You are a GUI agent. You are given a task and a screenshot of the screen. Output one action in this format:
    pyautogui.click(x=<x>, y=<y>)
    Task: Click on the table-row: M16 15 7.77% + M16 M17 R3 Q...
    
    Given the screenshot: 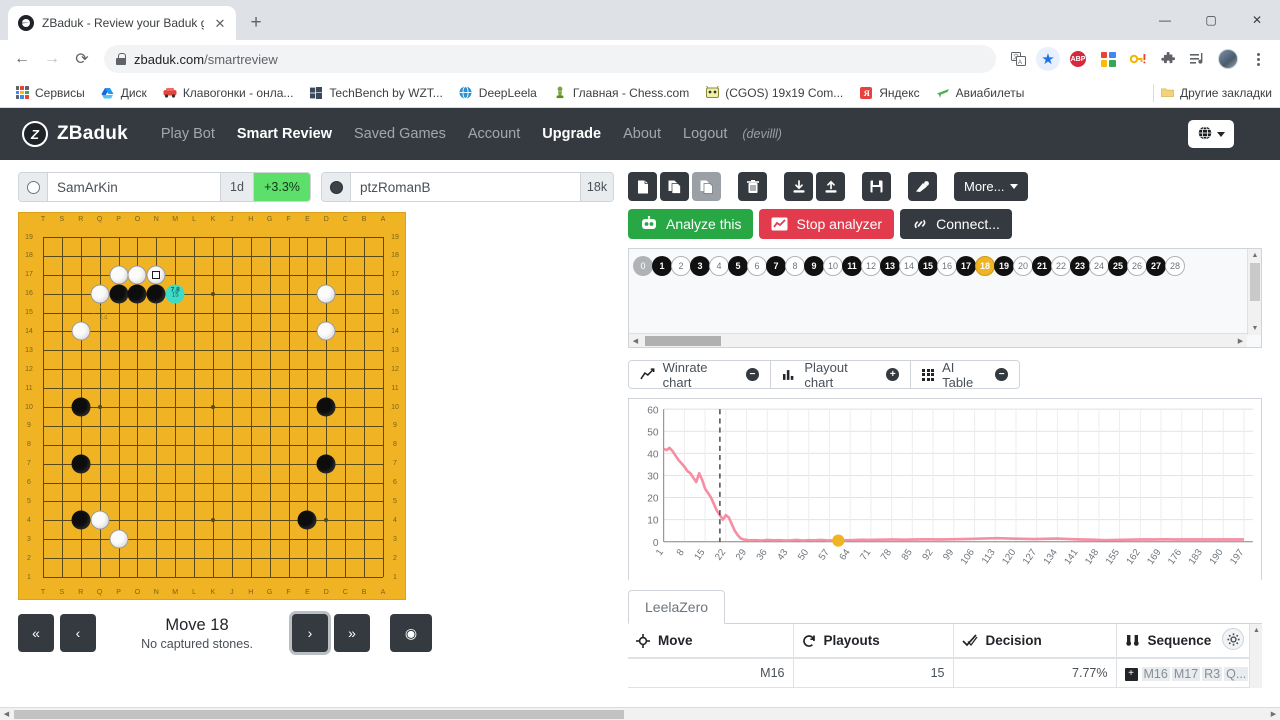 What is the action you would take?
    pyautogui.click(x=945, y=673)
    